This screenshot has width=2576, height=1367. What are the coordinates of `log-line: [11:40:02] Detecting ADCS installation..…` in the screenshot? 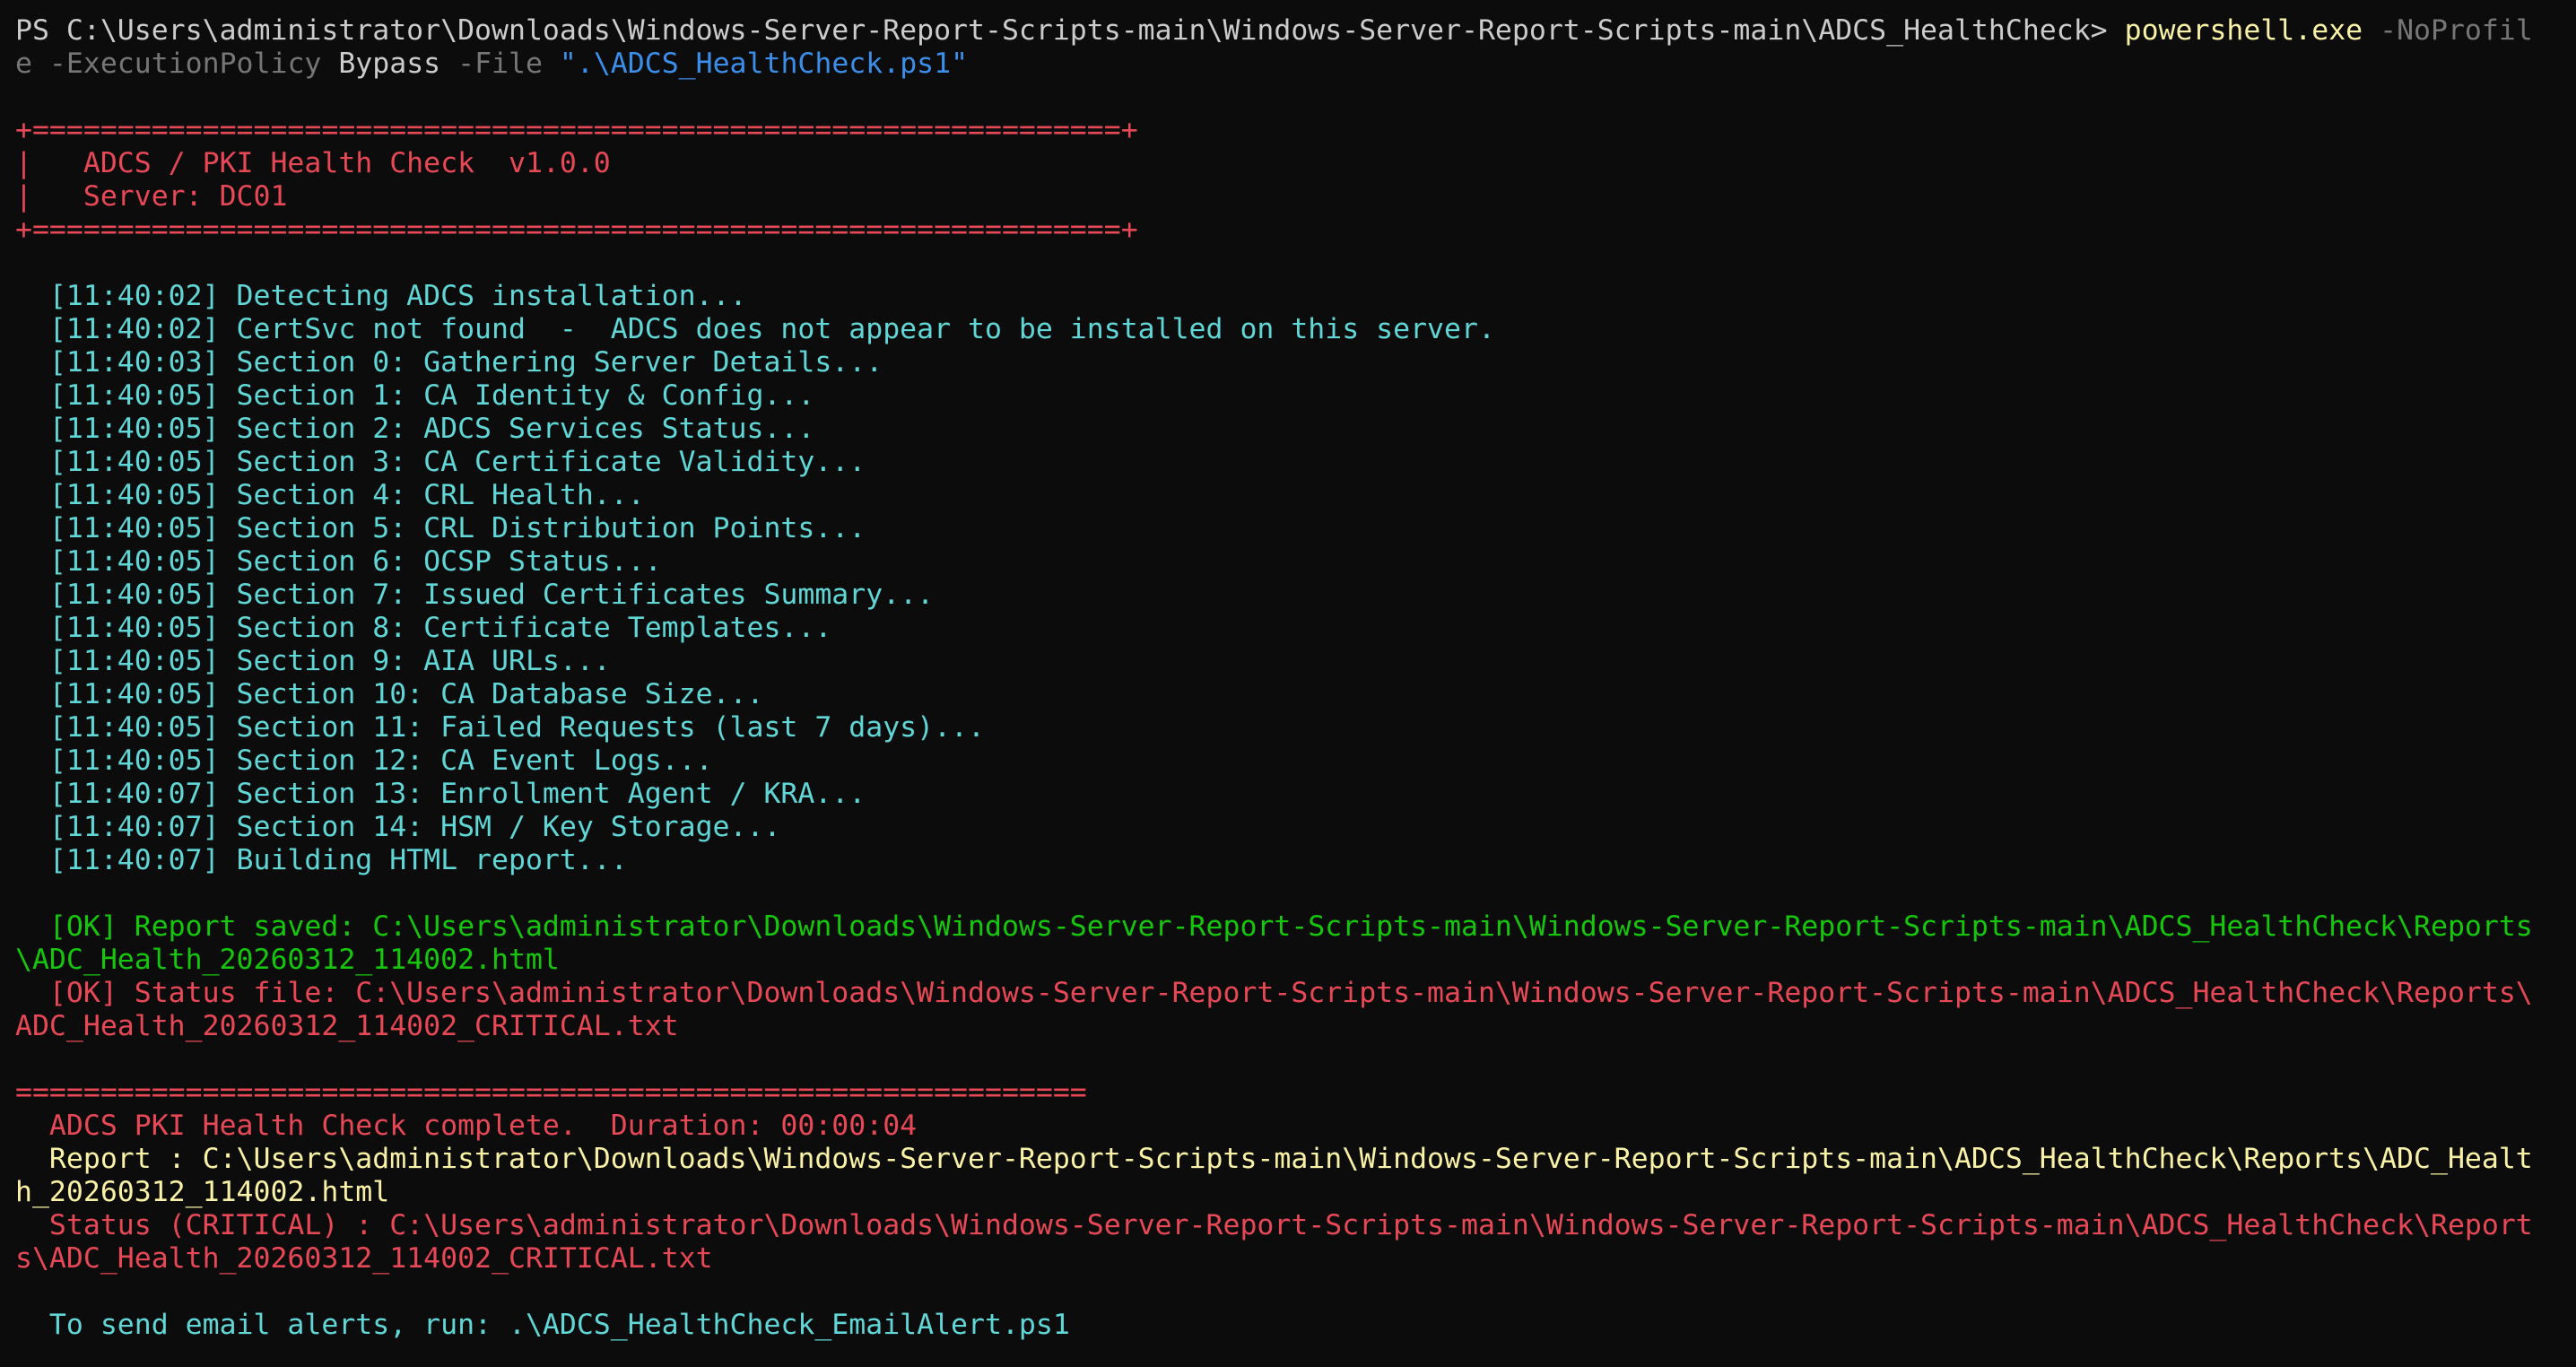 It's located at (381, 296).